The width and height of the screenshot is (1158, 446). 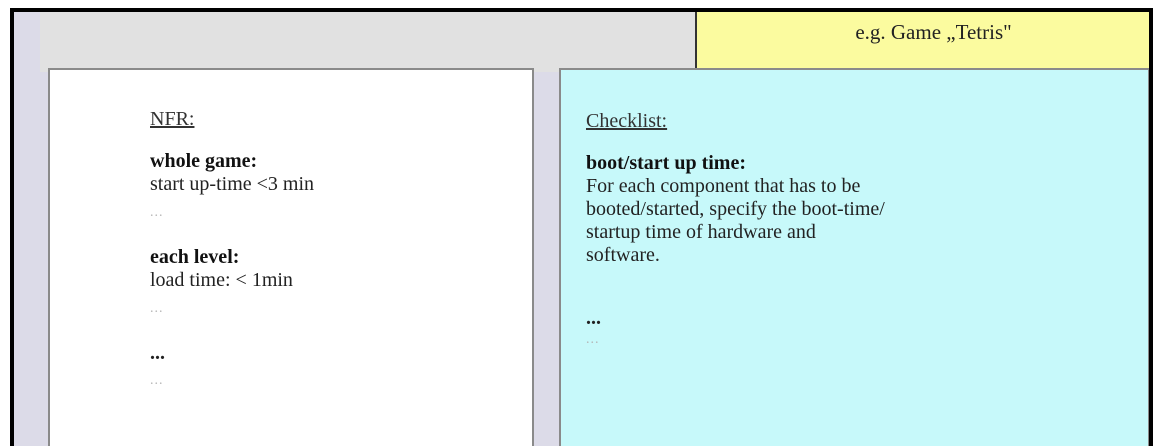 What do you see at coordinates (172, 119) in the screenshot?
I see `nfr-heading: NFR:` at bounding box center [172, 119].